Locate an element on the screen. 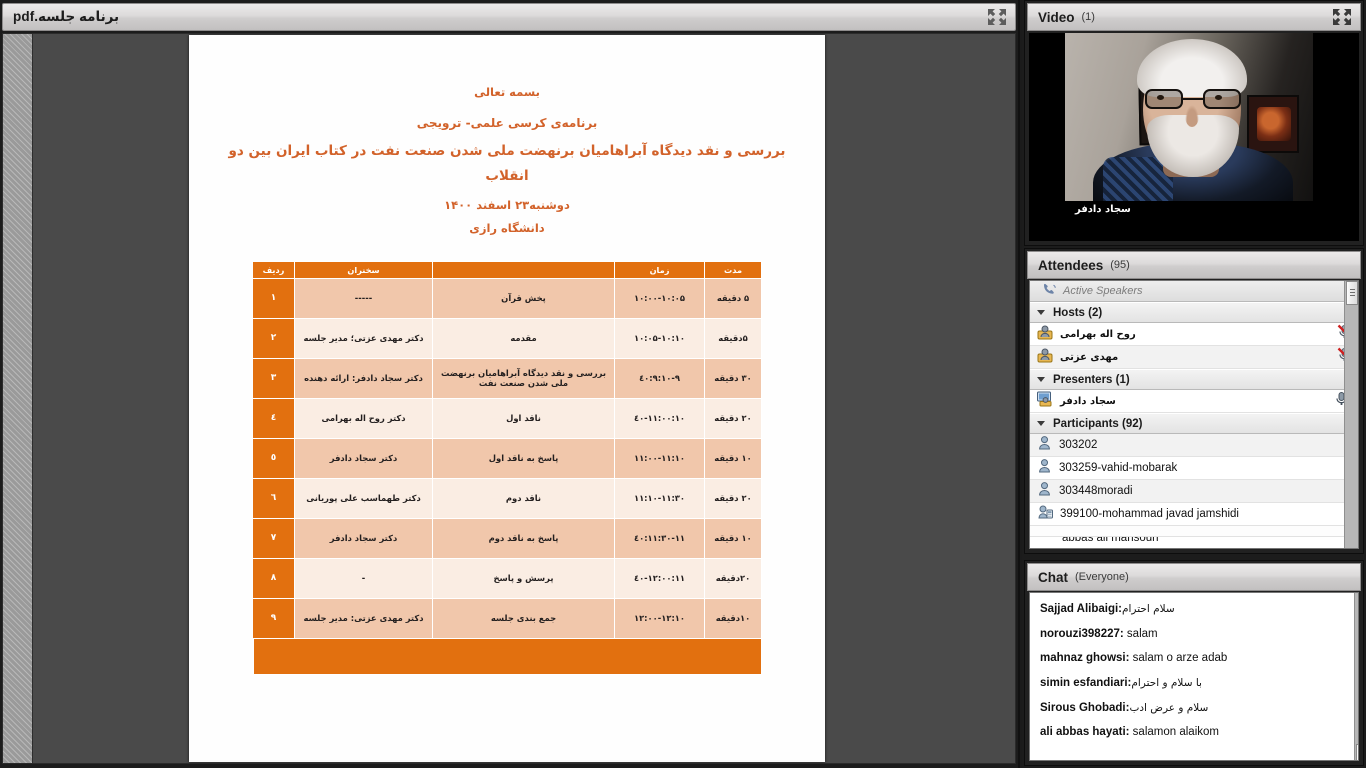 The width and height of the screenshot is (1366, 768). scrollbar-grip is located at coordinates (1352, 293).